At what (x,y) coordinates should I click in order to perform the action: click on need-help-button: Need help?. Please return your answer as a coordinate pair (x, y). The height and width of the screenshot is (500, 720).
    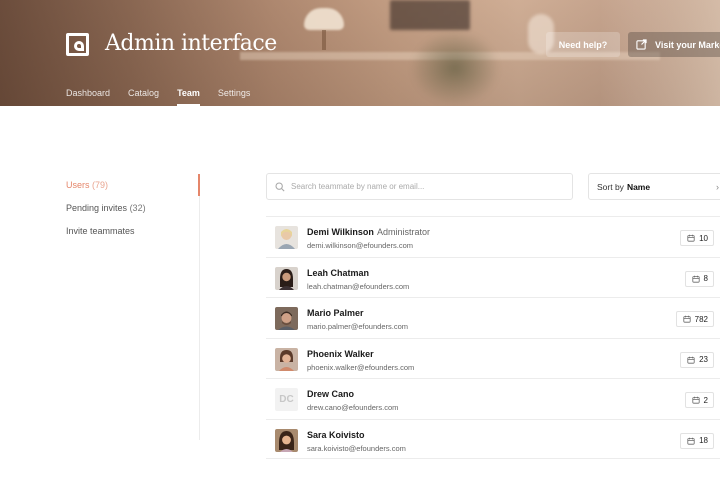
    Looking at the image, I should click on (583, 44).